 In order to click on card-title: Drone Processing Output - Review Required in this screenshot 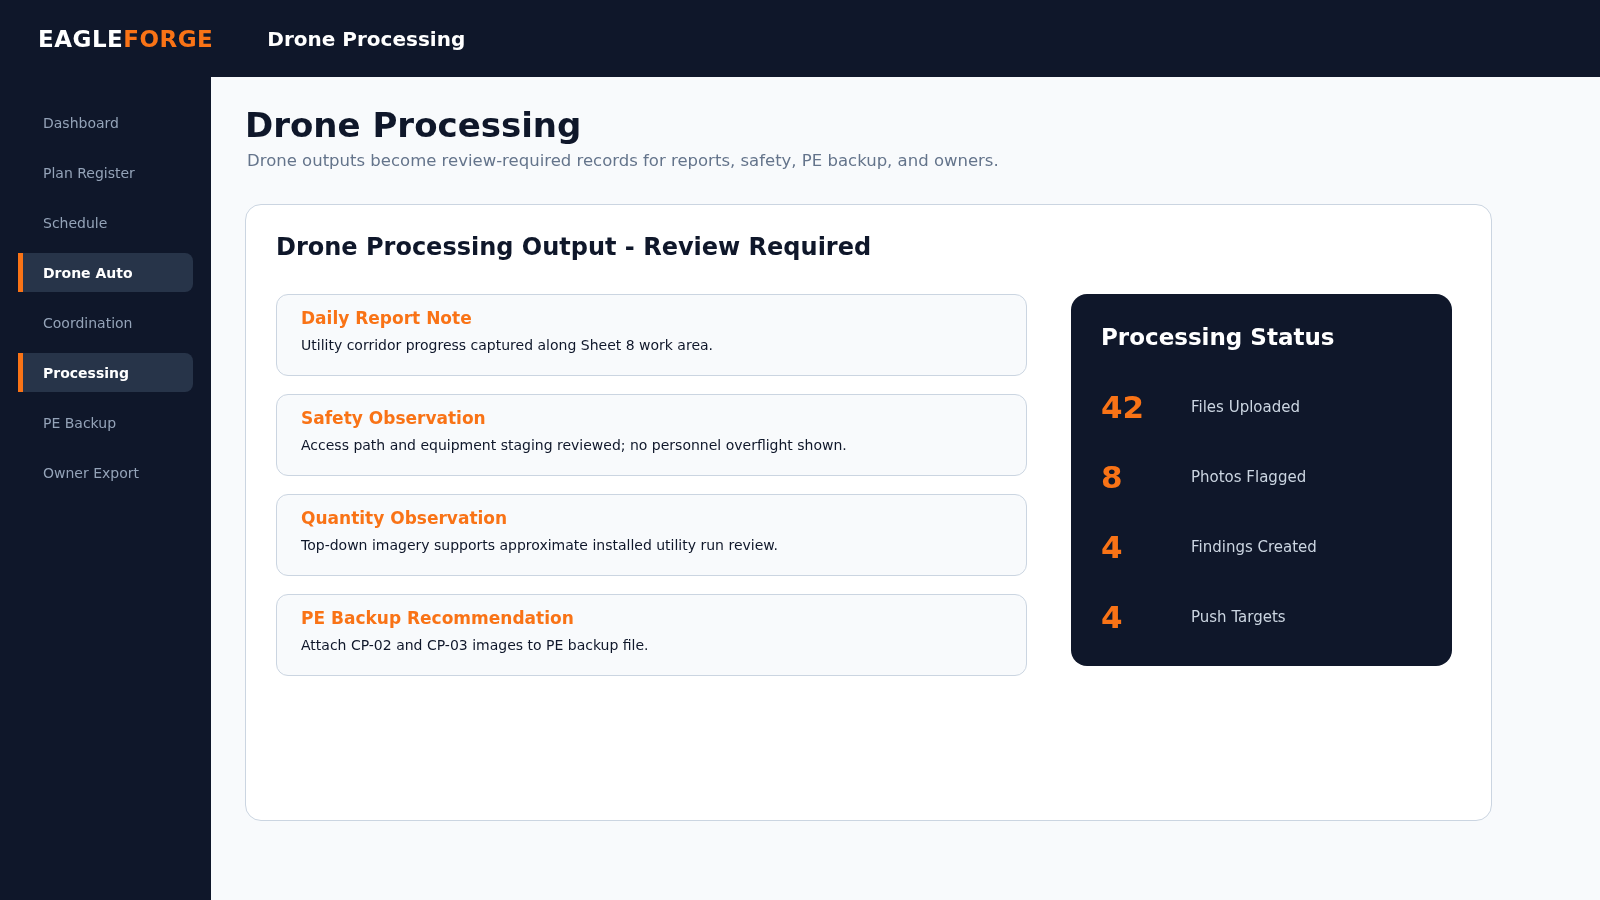, I will do `click(574, 247)`.